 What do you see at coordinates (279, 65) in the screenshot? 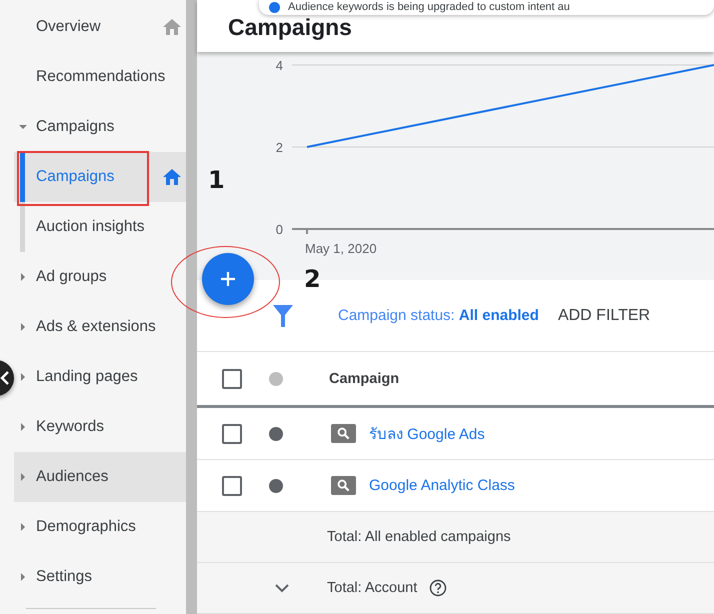
I see `y-axis-label: 4` at bounding box center [279, 65].